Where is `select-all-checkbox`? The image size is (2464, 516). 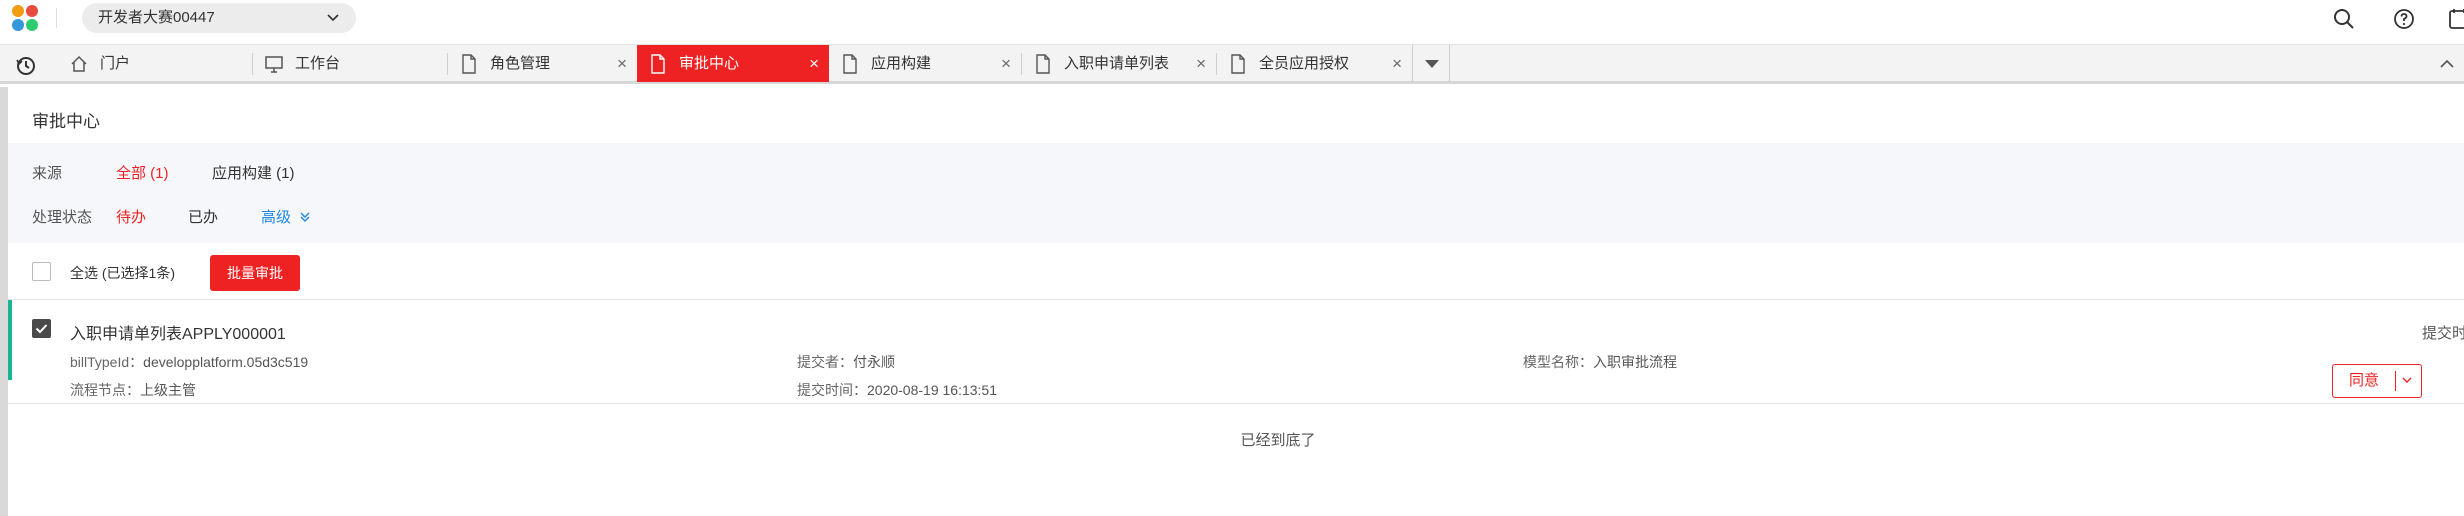
select-all-checkbox is located at coordinates (41, 271).